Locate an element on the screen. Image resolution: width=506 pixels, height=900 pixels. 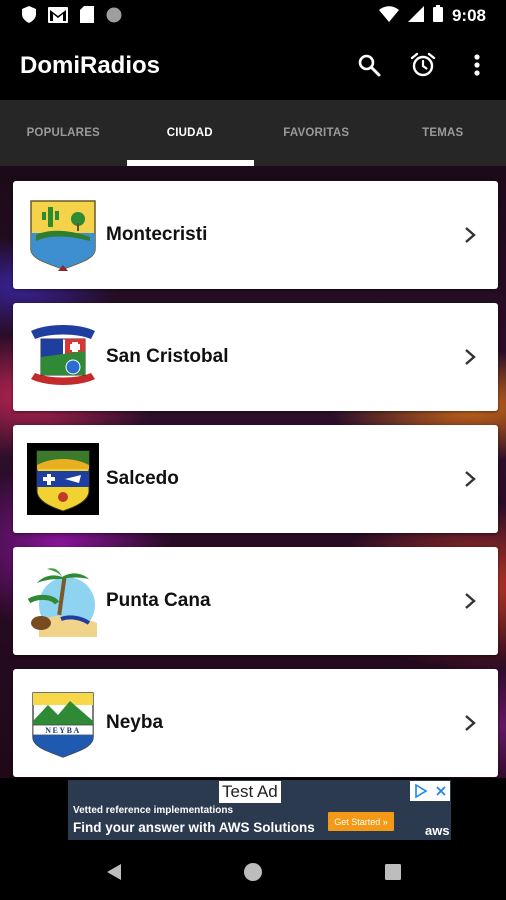
home-icon is located at coordinates (253, 872).